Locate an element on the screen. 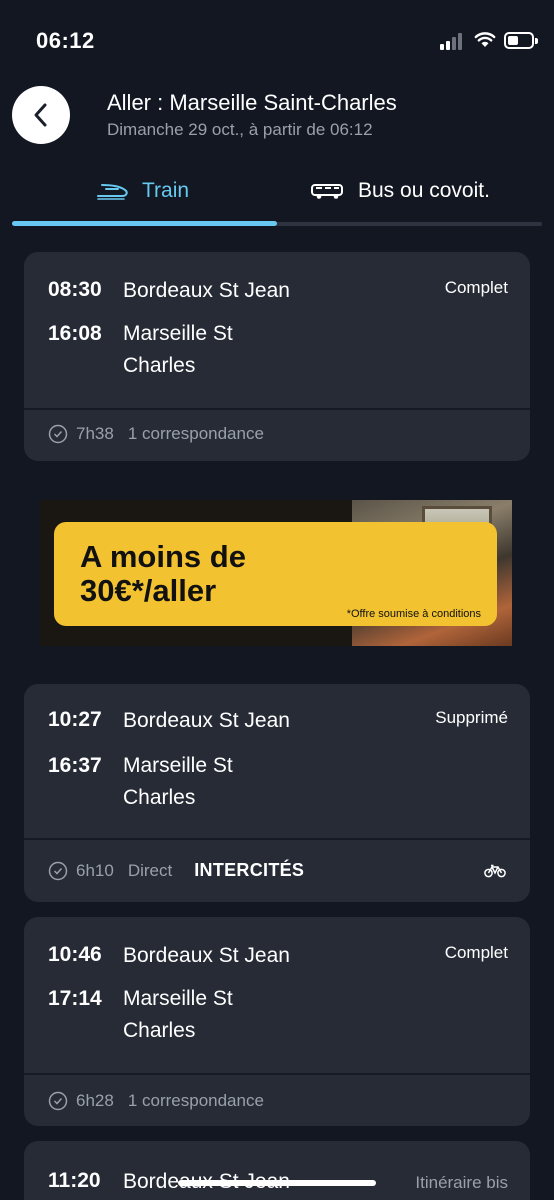 Image resolution: width=554 pixels, height=1200 pixels. banner-headline-line2: 30€*/aller is located at coordinates (148, 590).